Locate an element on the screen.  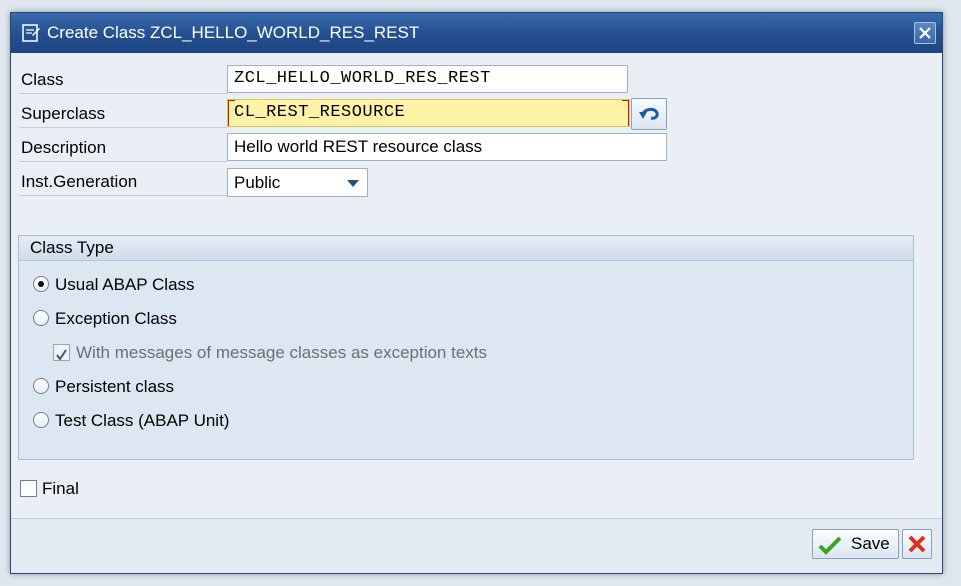
inst-generation-label: Inst.Generation is located at coordinates (123, 182).